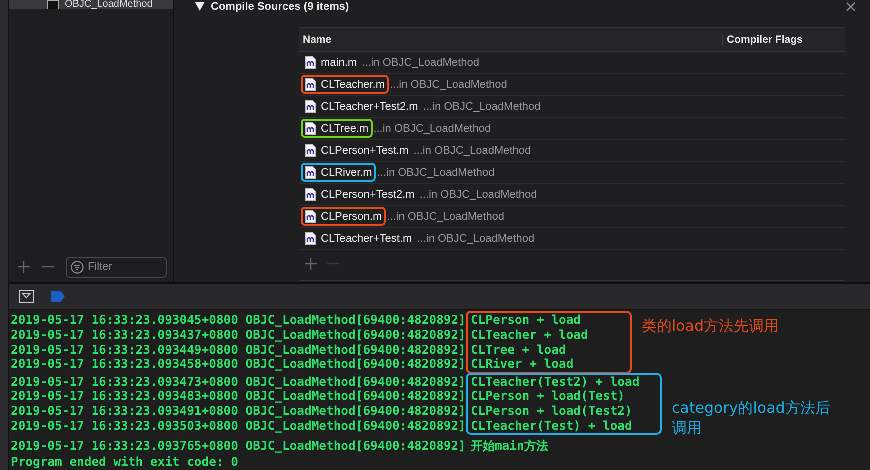  Describe the element at coordinates (238, 350) in the screenshot. I see `log-prefix: 2019-05-17 16:33:23.093449+0800 OBJC_LoadMethod[69400:4820892]` at that location.